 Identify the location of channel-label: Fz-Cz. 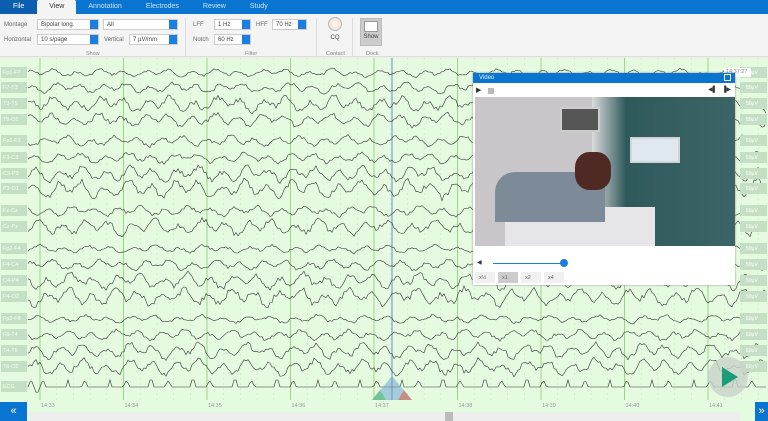
(14, 210).